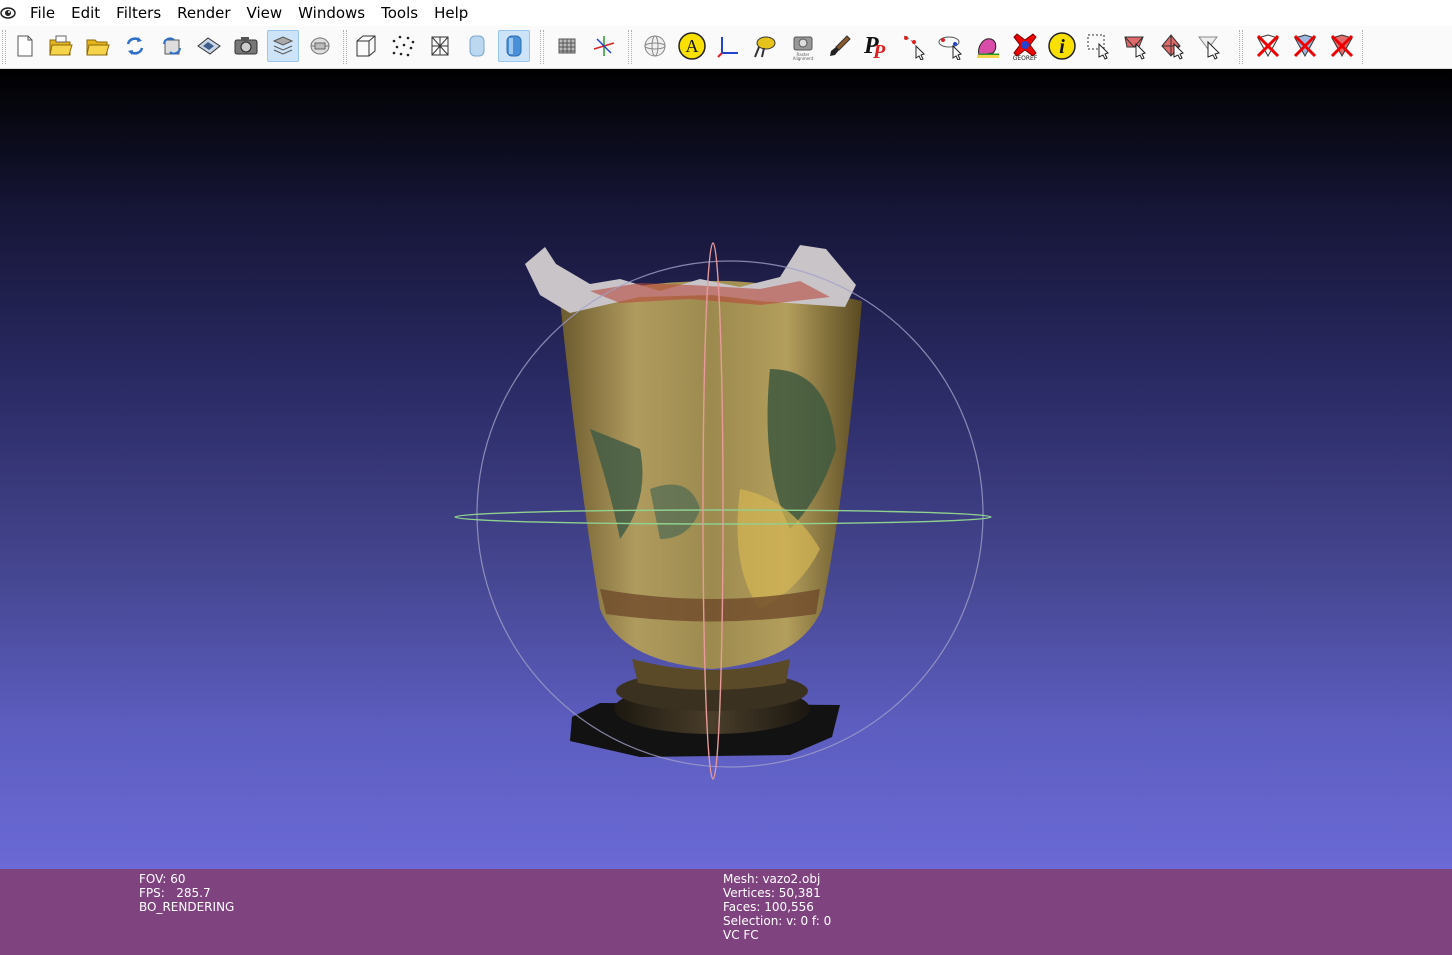  I want to click on delete-vertices-icon, so click(1268, 46).